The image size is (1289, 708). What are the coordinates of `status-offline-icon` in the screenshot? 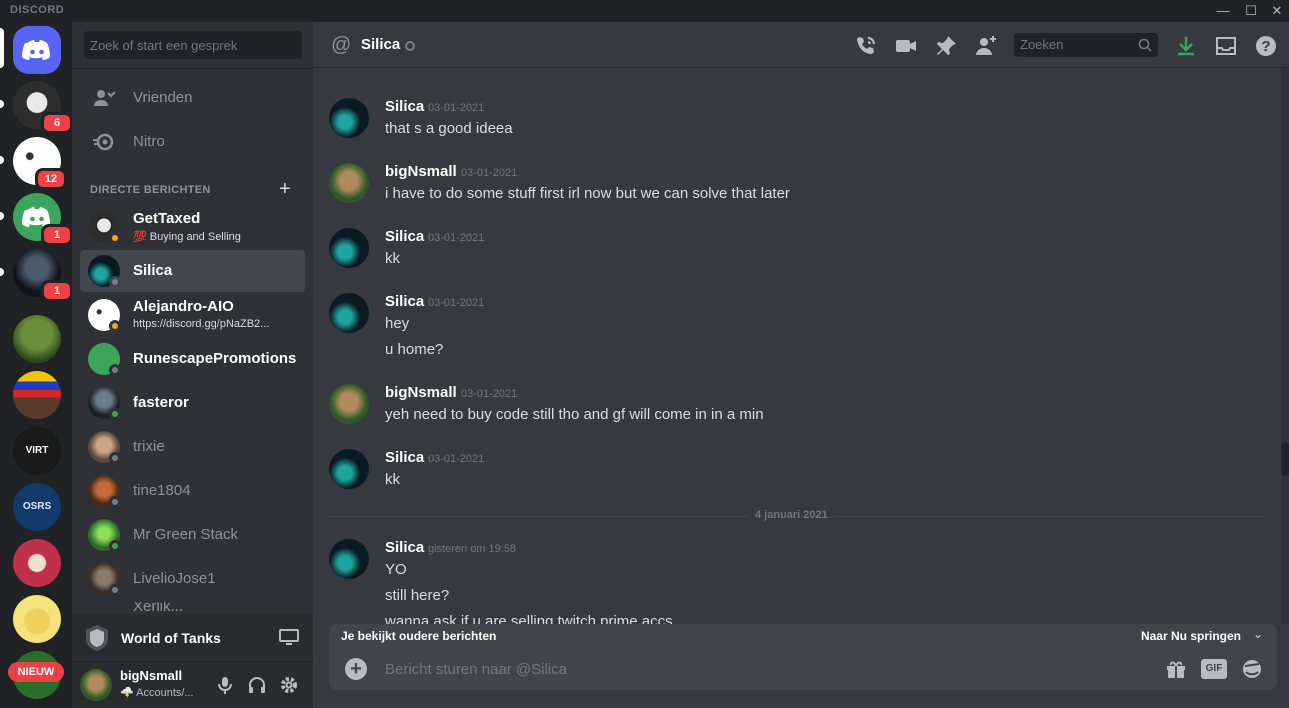 It's located at (115, 282).